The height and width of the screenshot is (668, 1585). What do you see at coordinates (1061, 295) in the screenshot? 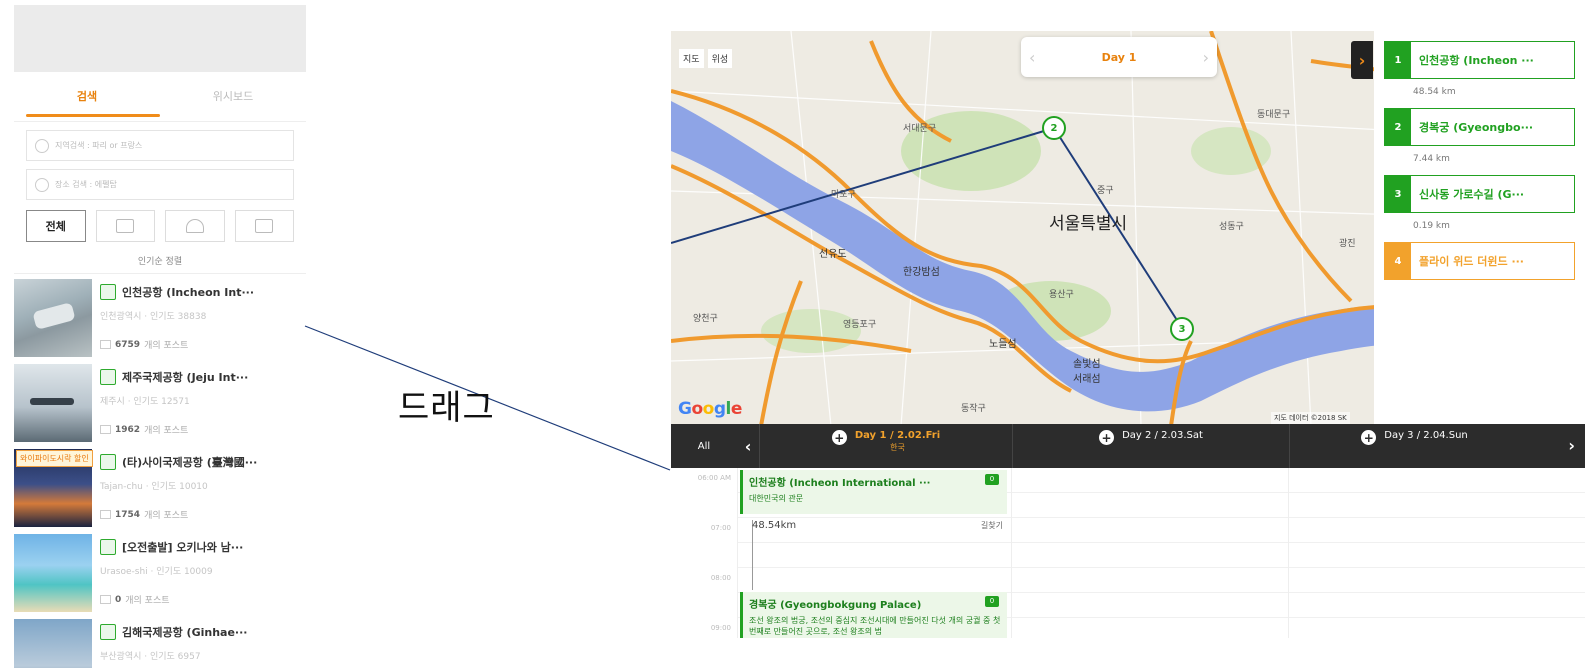
I see `map-label: 용산구` at bounding box center [1061, 295].